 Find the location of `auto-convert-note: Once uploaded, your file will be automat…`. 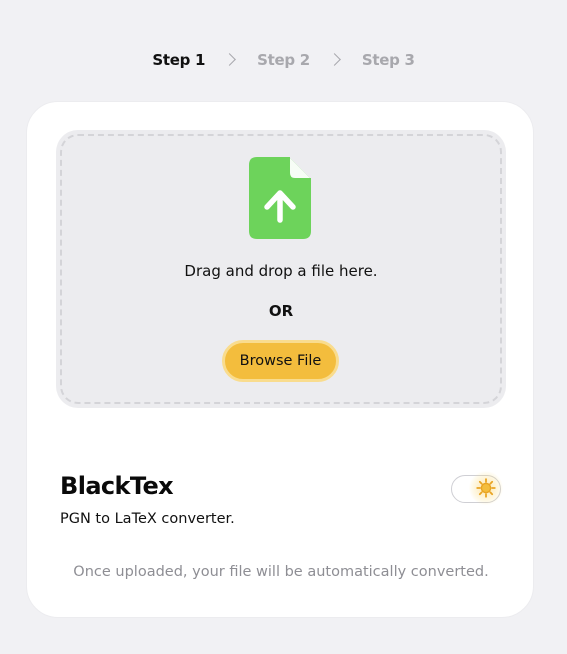

auto-convert-note: Once uploaded, your file will be automat… is located at coordinates (281, 572).